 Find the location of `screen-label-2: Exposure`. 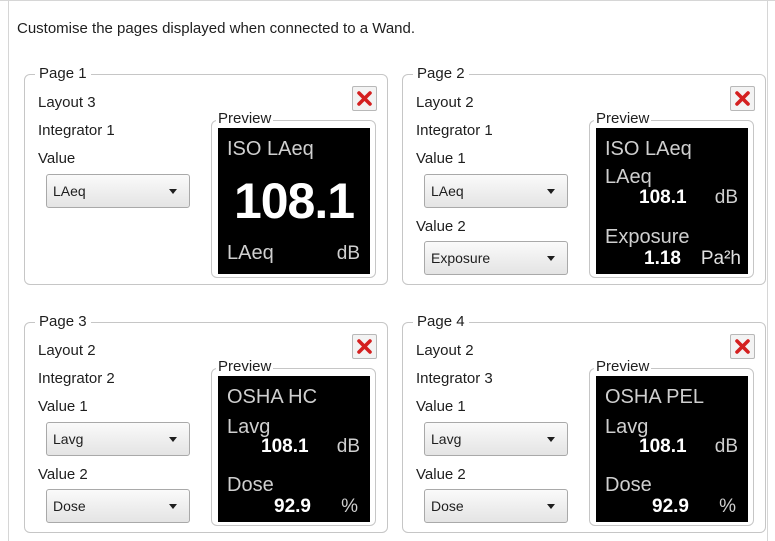

screen-label-2: Exposure is located at coordinates (647, 237).